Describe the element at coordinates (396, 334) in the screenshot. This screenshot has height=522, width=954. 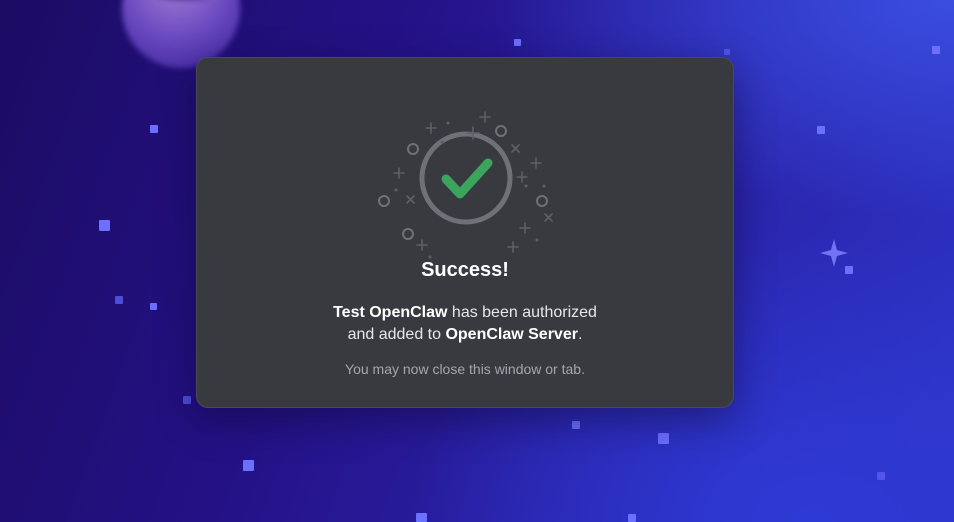
I see `message-line-2-prefix: and added to` at that location.